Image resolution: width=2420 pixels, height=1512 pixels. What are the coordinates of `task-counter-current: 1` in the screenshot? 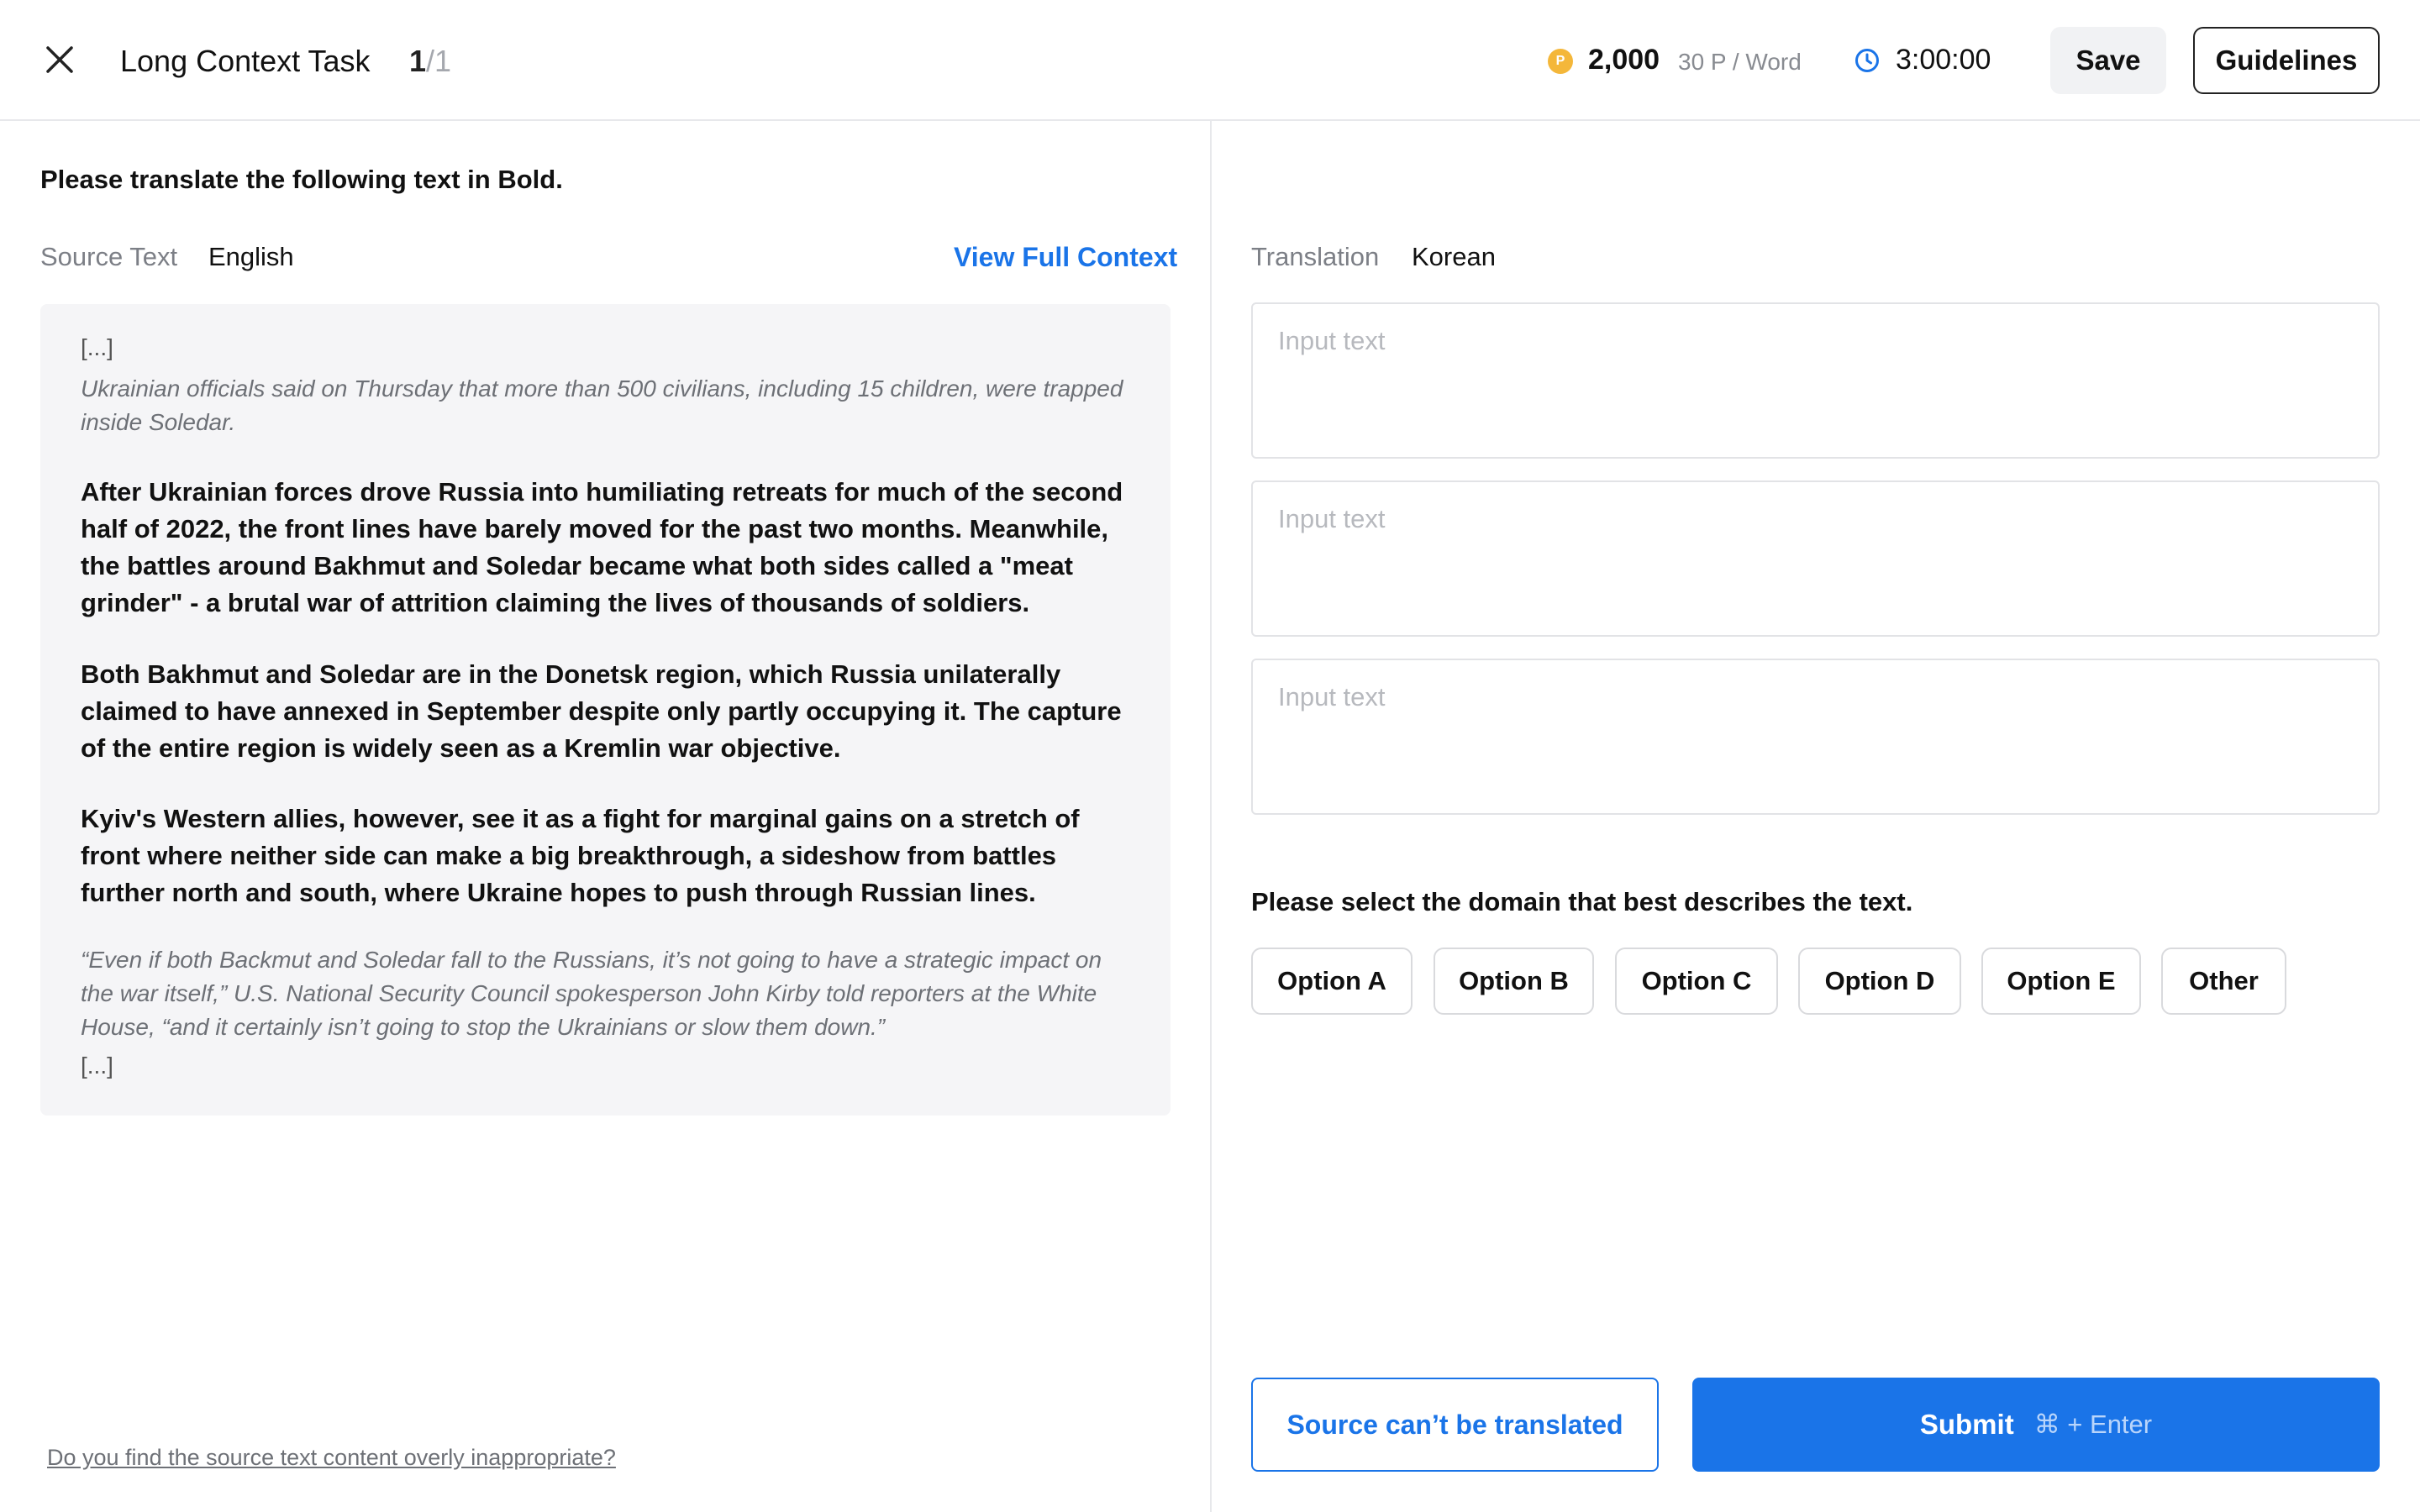 It's located at (418, 61).